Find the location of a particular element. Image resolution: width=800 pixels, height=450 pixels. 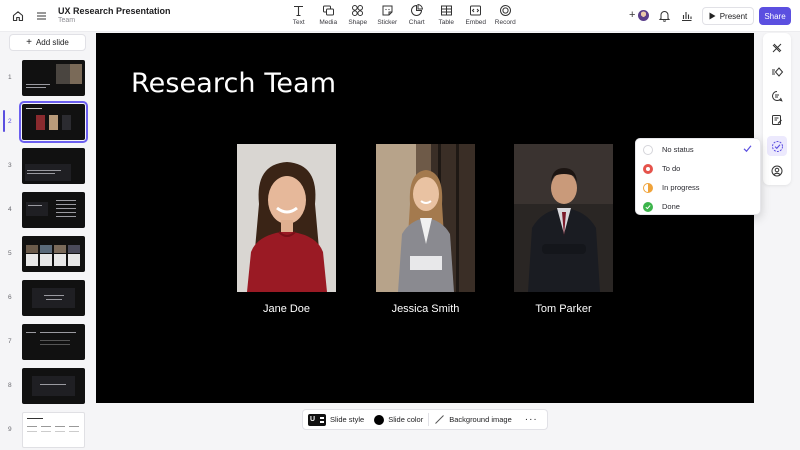

collaborators: + is located at coordinates (640, 16).